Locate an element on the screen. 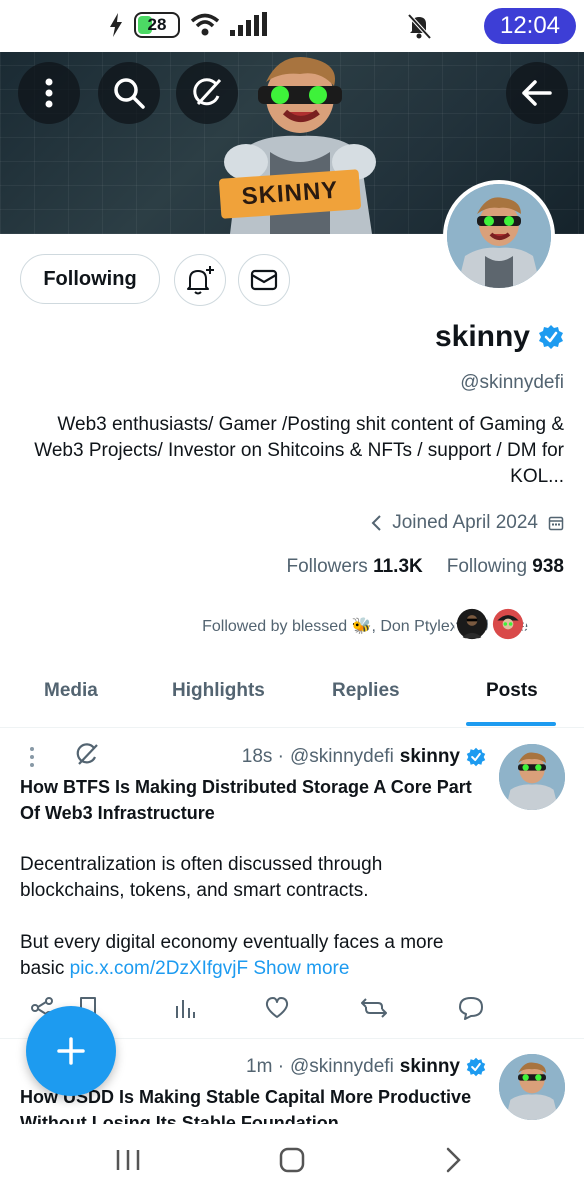  mail-icon is located at coordinates (264, 280).